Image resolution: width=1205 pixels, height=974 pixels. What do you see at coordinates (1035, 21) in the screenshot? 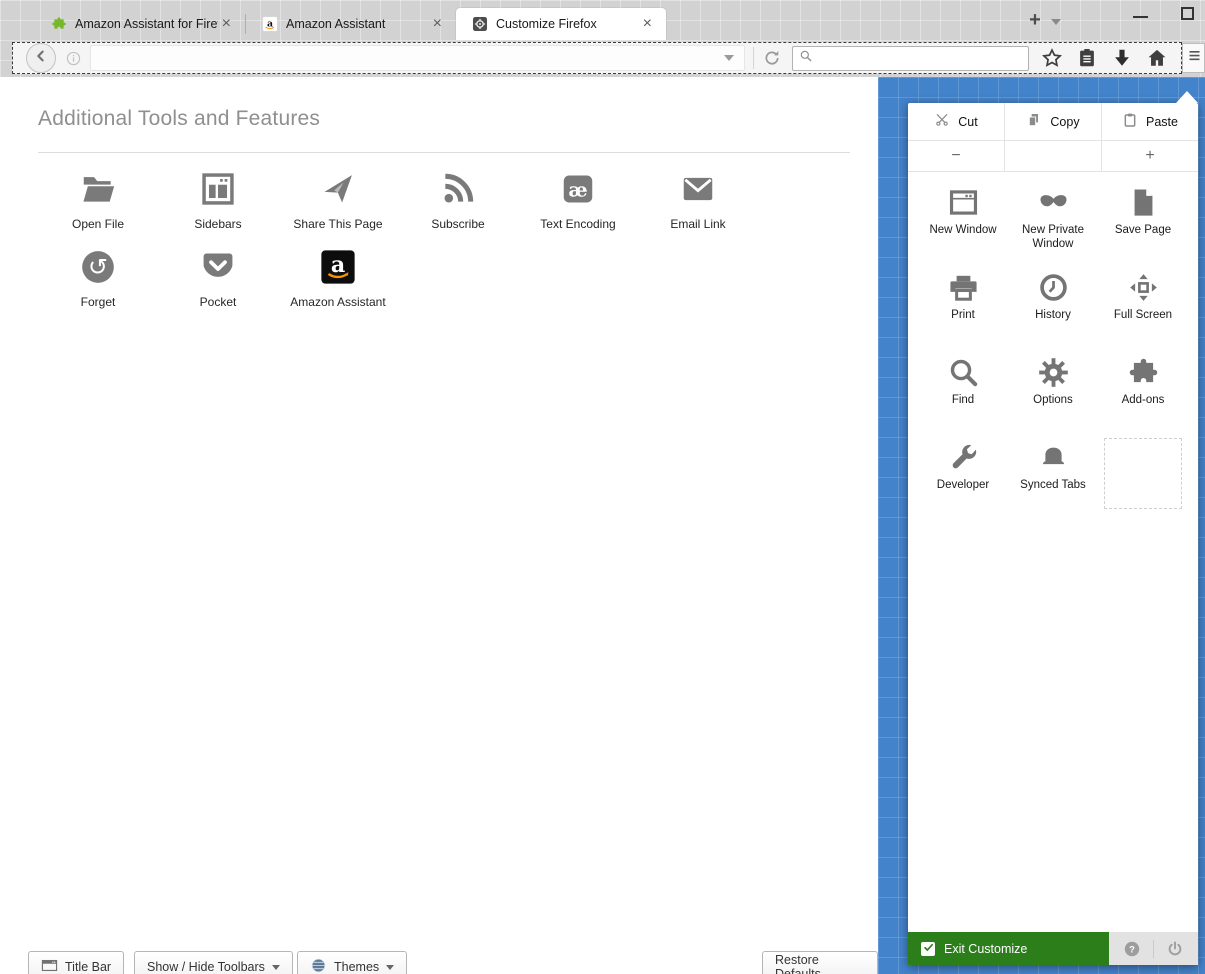
I see `new-tab-button: +` at bounding box center [1035, 21].